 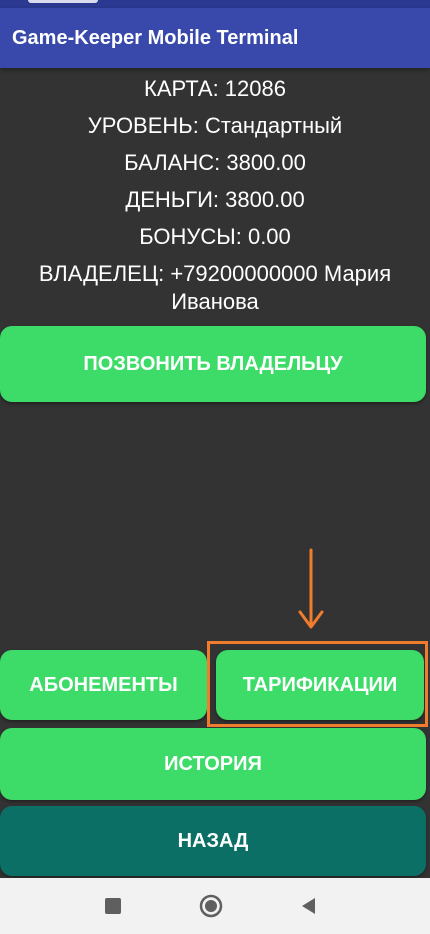 I want to click on card-owner: ВЛАДЕЛЕЦ: +79200000000 Мария Иванова, so click(x=215, y=287).